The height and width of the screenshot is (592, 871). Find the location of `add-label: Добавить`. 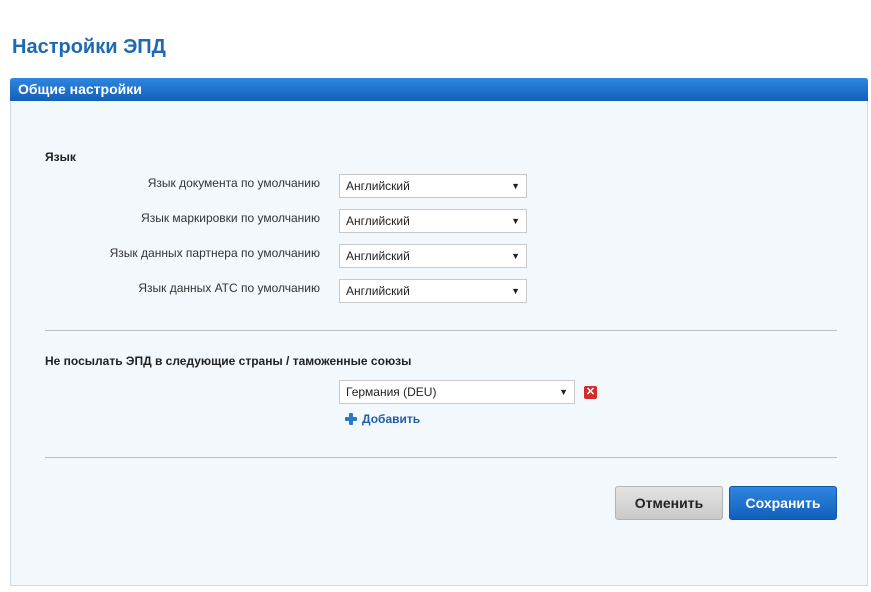

add-label: Добавить is located at coordinates (391, 419).